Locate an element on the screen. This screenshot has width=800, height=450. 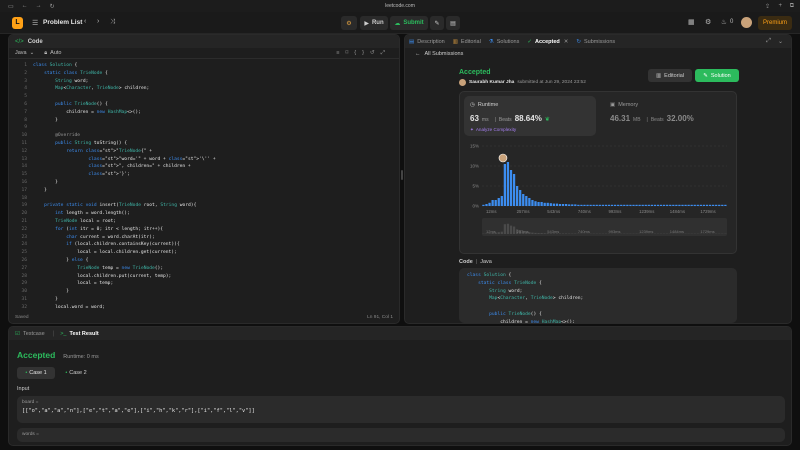
code-line: 27 TrieNode temp = new TrieNode(); is located at coordinates (206, 269).